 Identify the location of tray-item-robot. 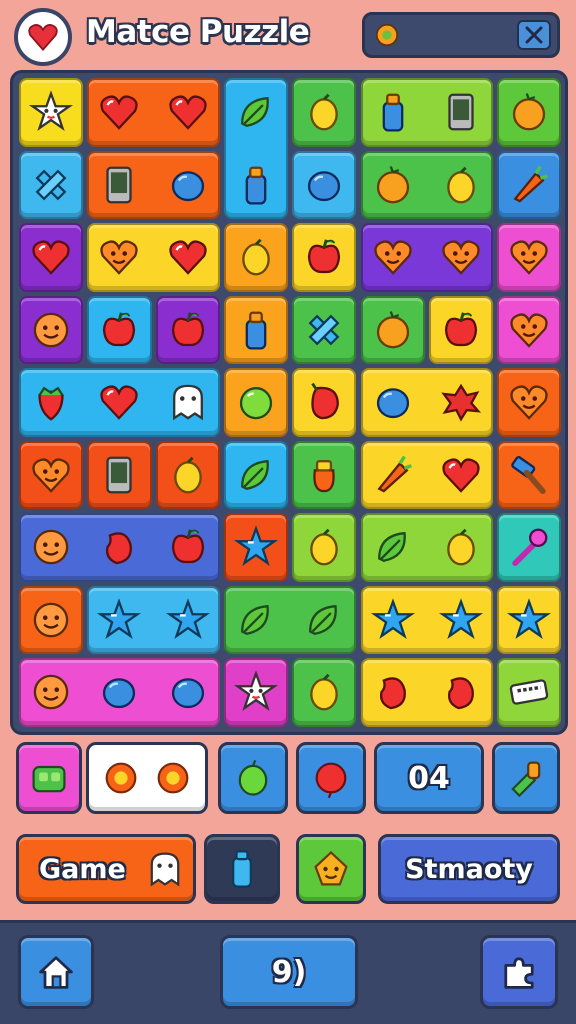
(49, 778).